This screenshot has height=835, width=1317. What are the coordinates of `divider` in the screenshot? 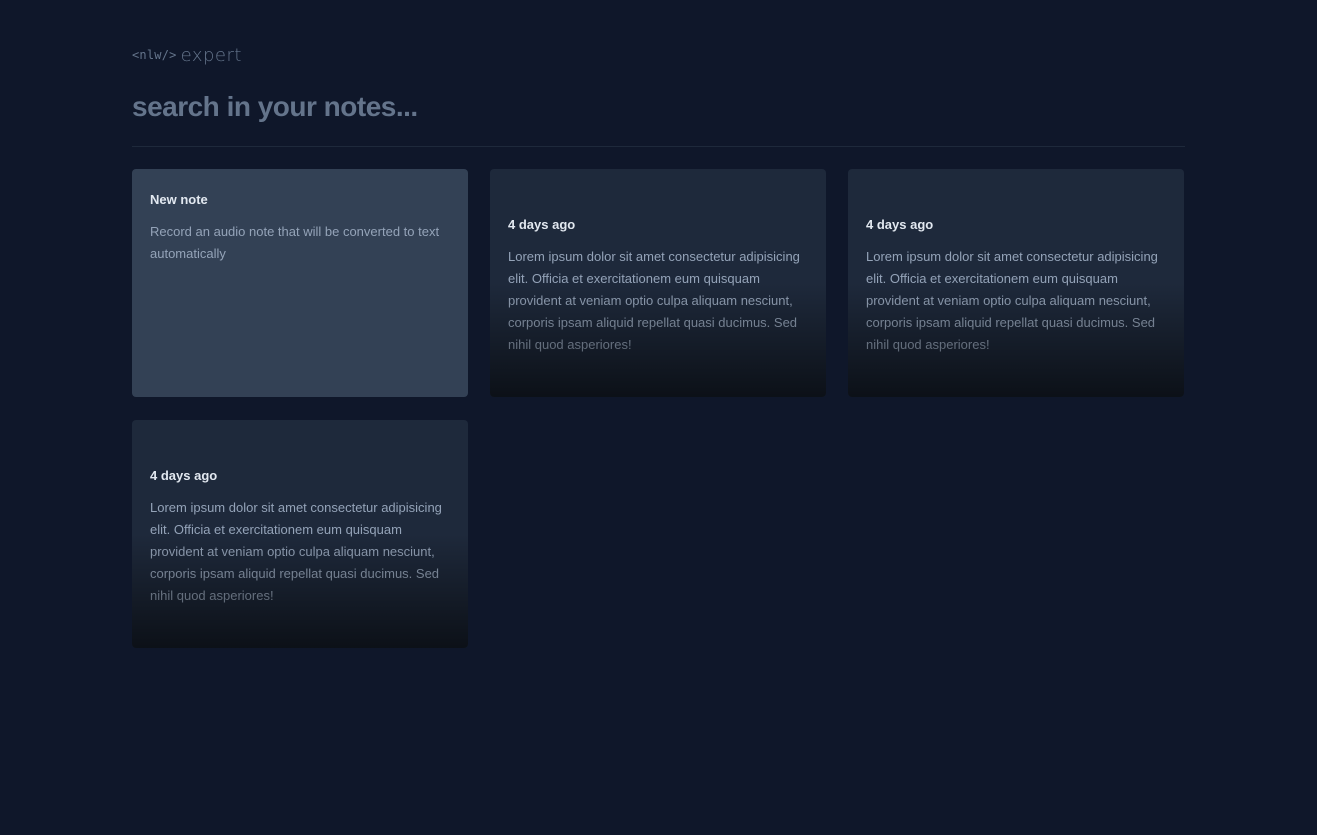 It's located at (658, 146).